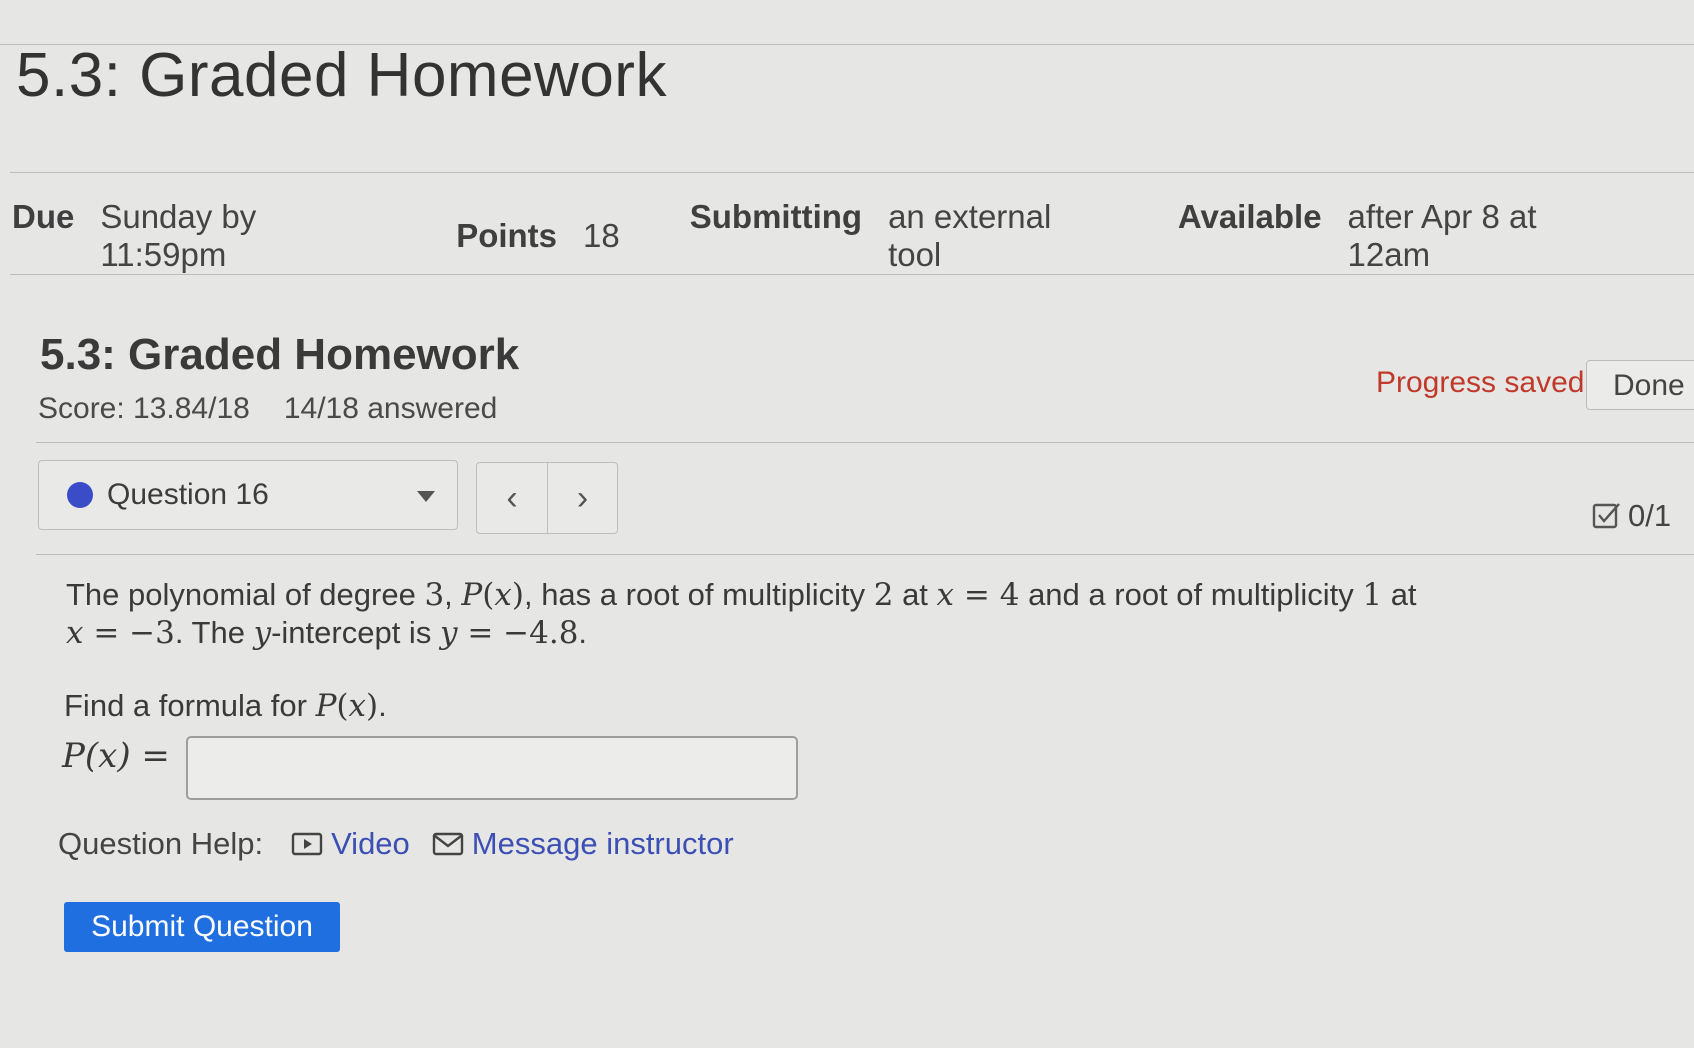 The height and width of the screenshot is (1048, 1694). I want to click on question-help: Question Help: Video Message instructor, so click(407, 844).